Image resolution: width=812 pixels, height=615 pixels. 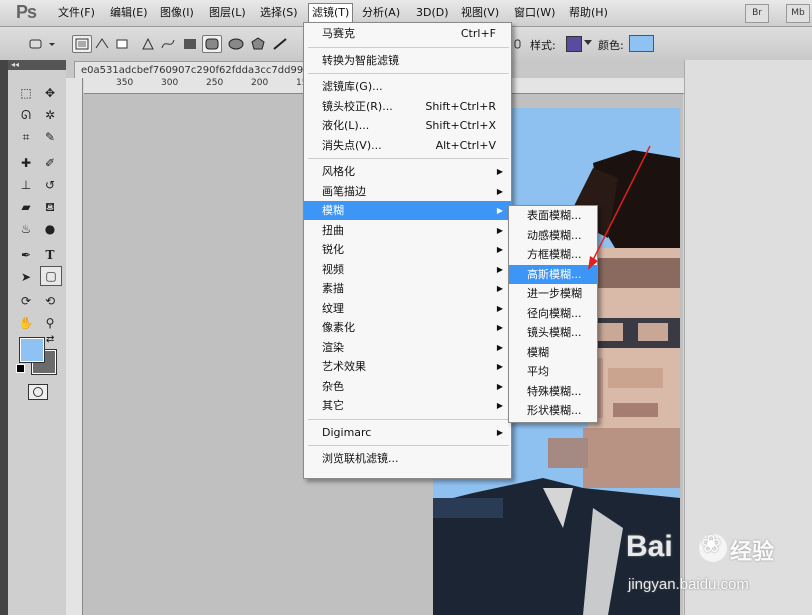 What do you see at coordinates (26, 323) in the screenshot?
I see `hand-tool-icon: ✋` at bounding box center [26, 323].